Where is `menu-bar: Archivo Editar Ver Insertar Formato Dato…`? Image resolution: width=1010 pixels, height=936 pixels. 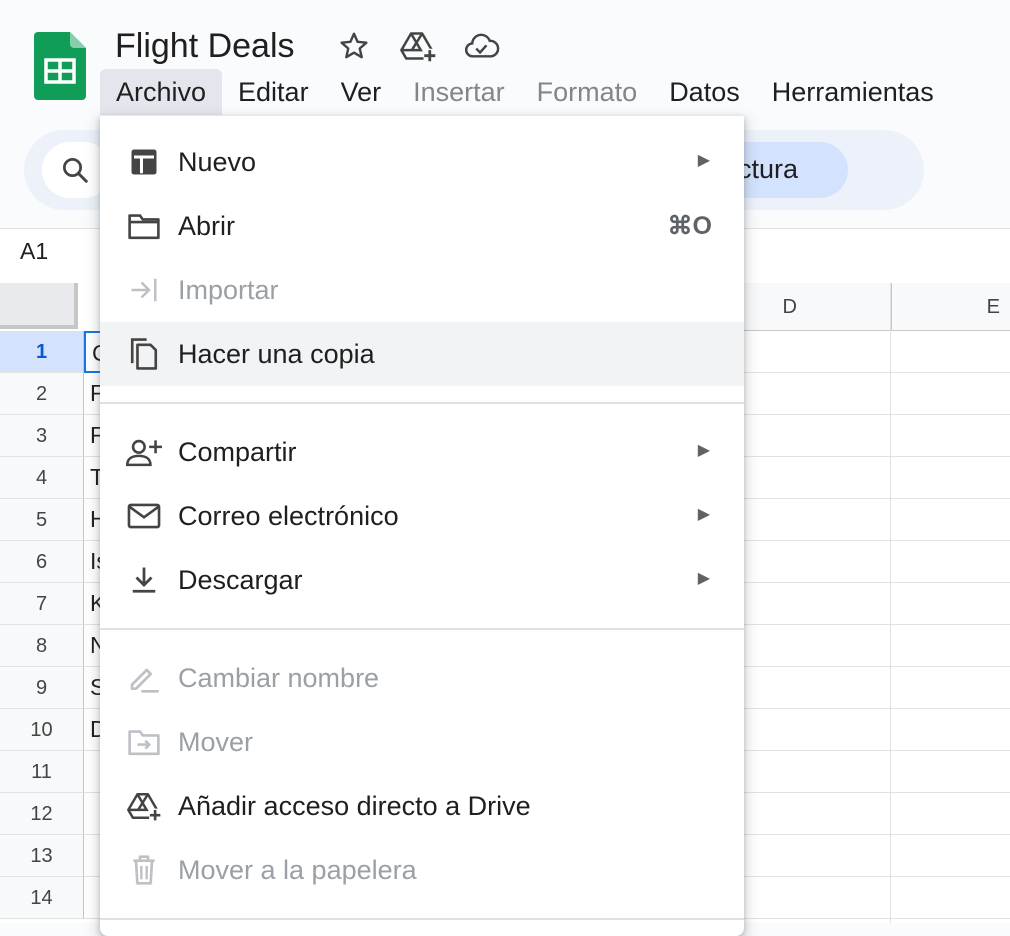 menu-bar: Archivo Editar Ver Insertar Formato Dato… is located at coordinates (525, 92).